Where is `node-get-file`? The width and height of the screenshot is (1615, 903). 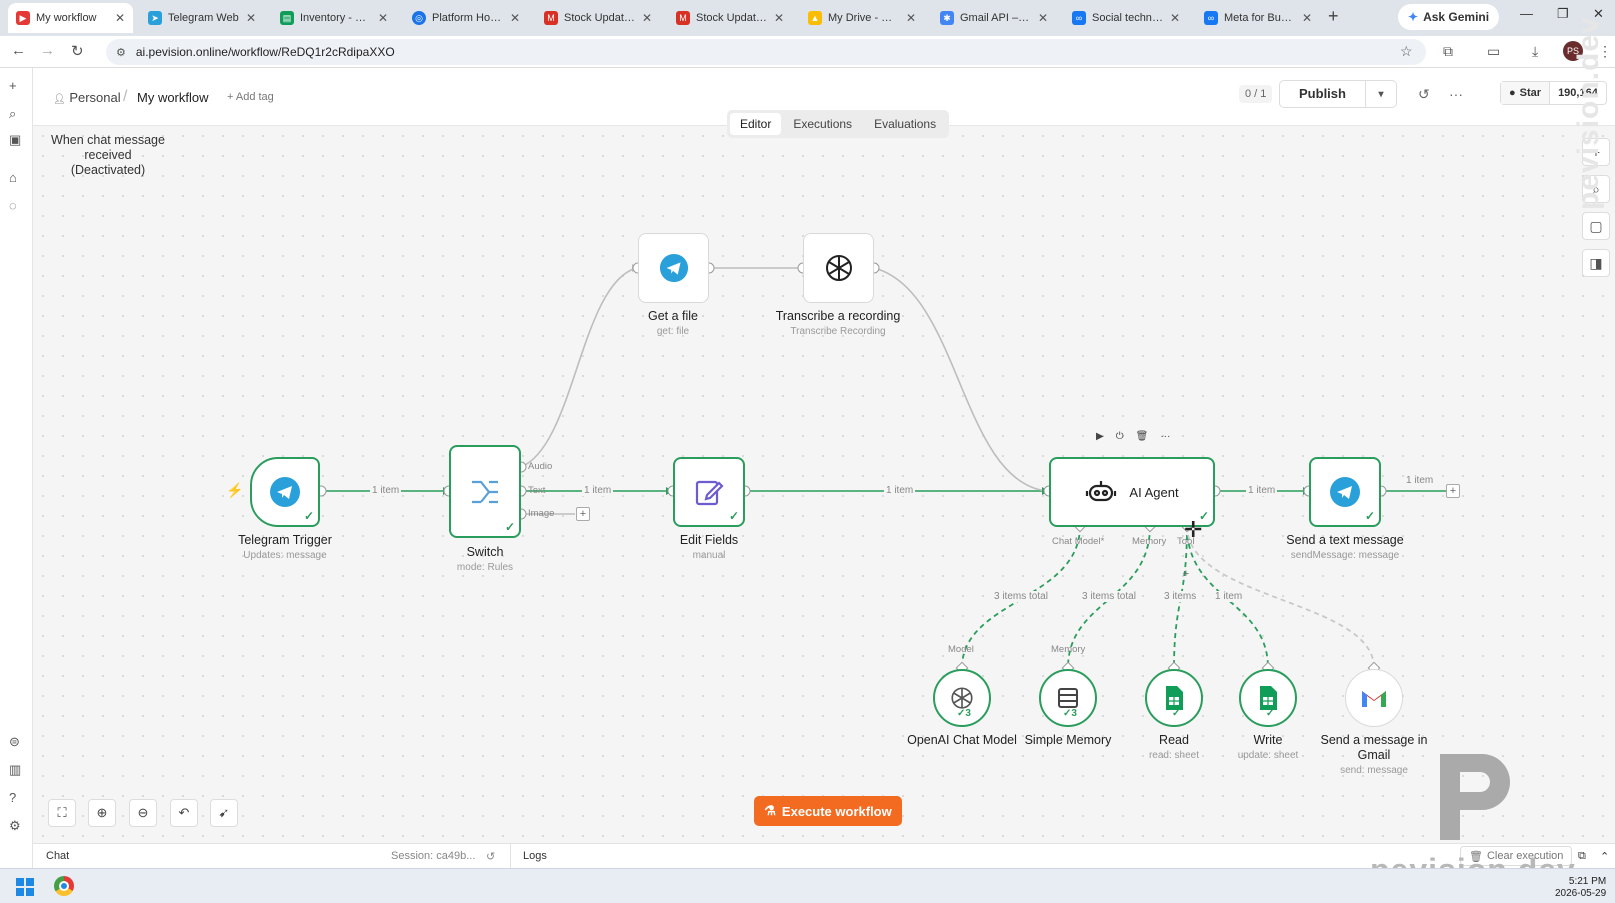
node-get-file is located at coordinates (673, 268).